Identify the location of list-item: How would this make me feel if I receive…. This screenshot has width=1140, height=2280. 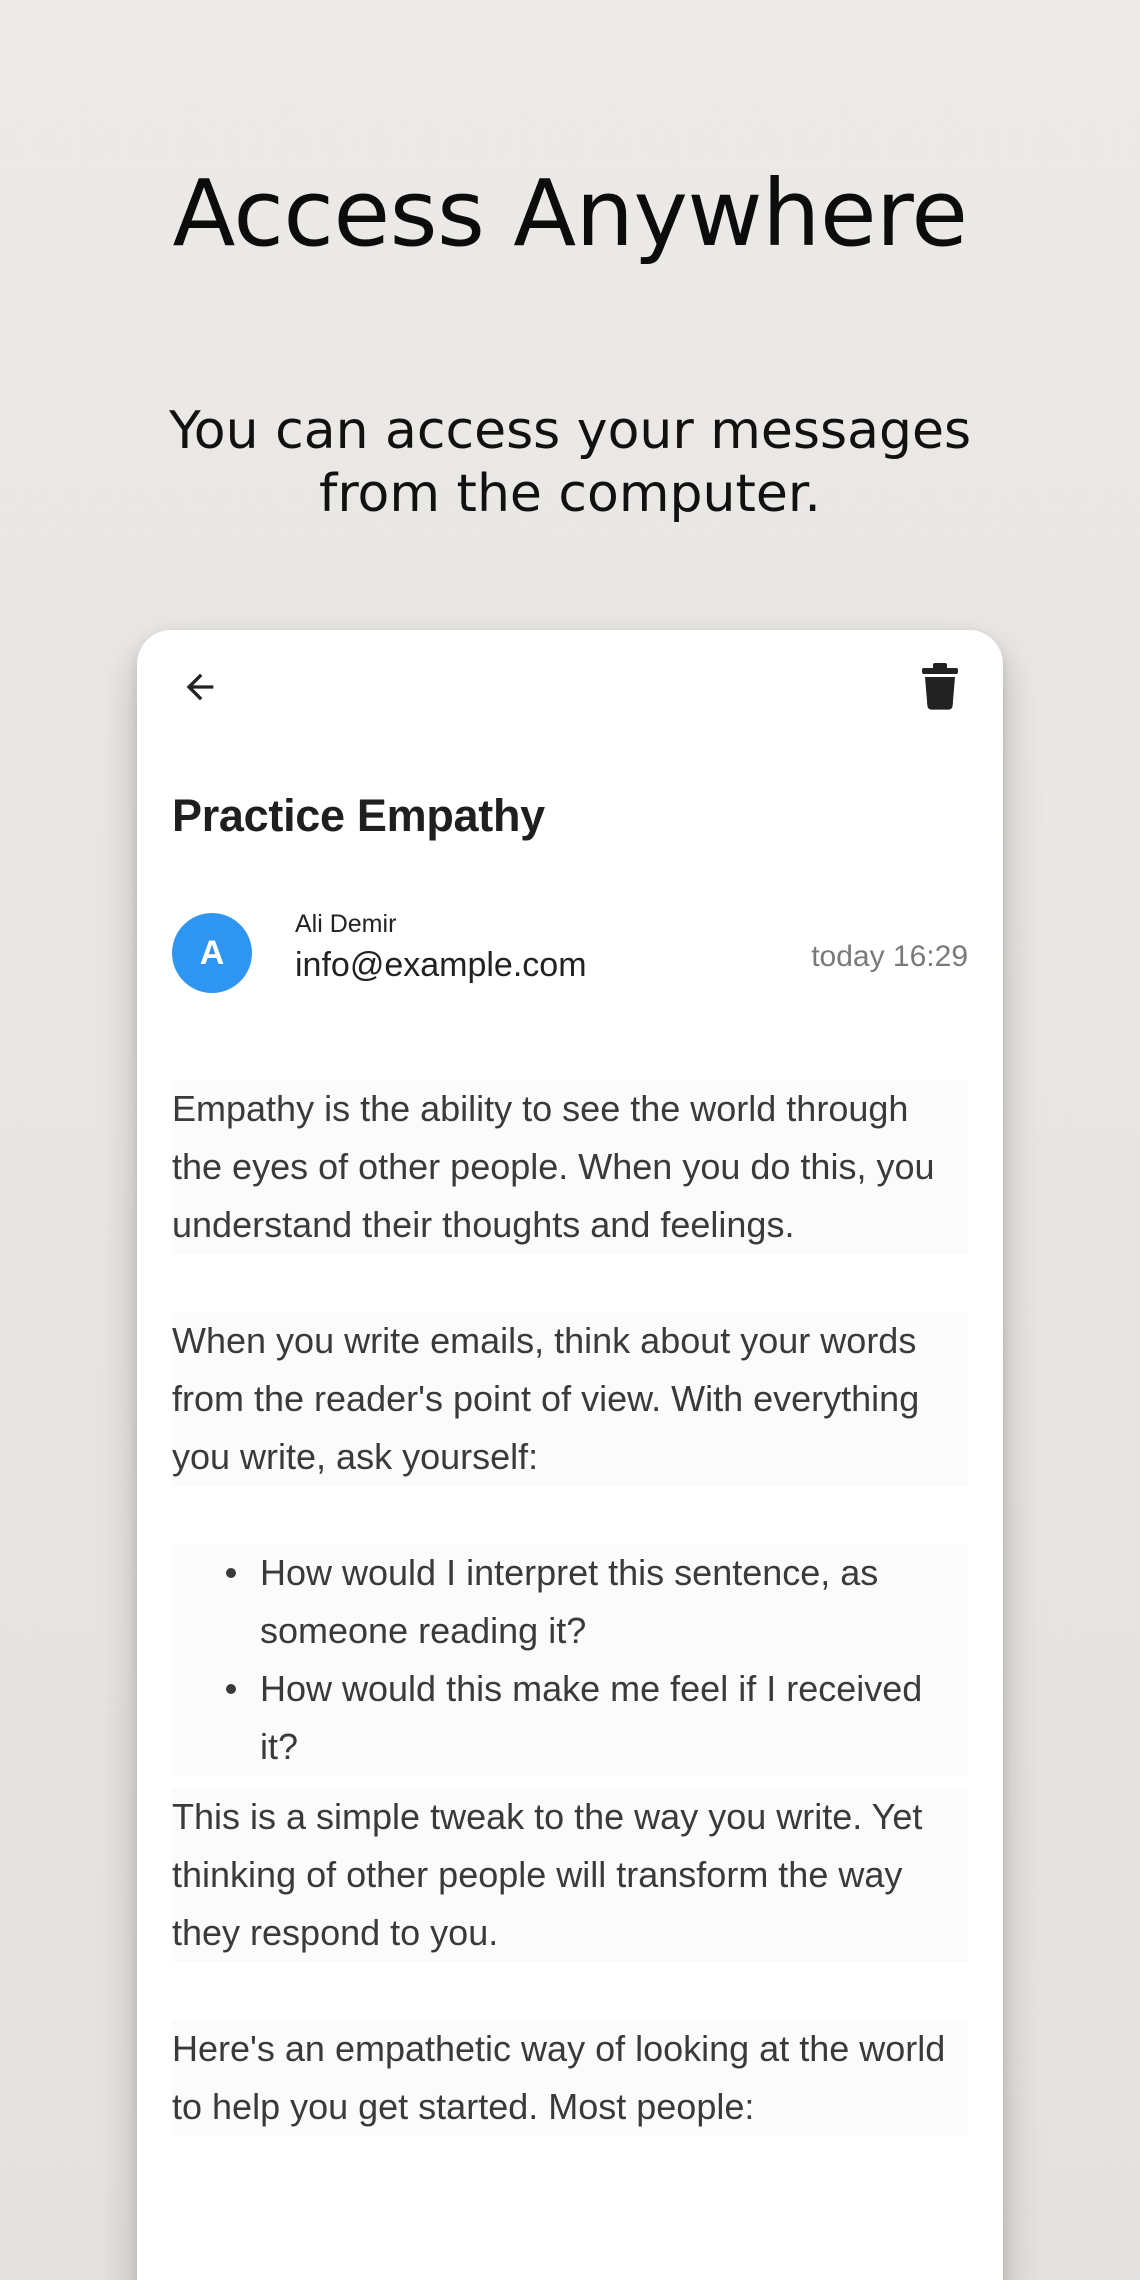
(570, 1718).